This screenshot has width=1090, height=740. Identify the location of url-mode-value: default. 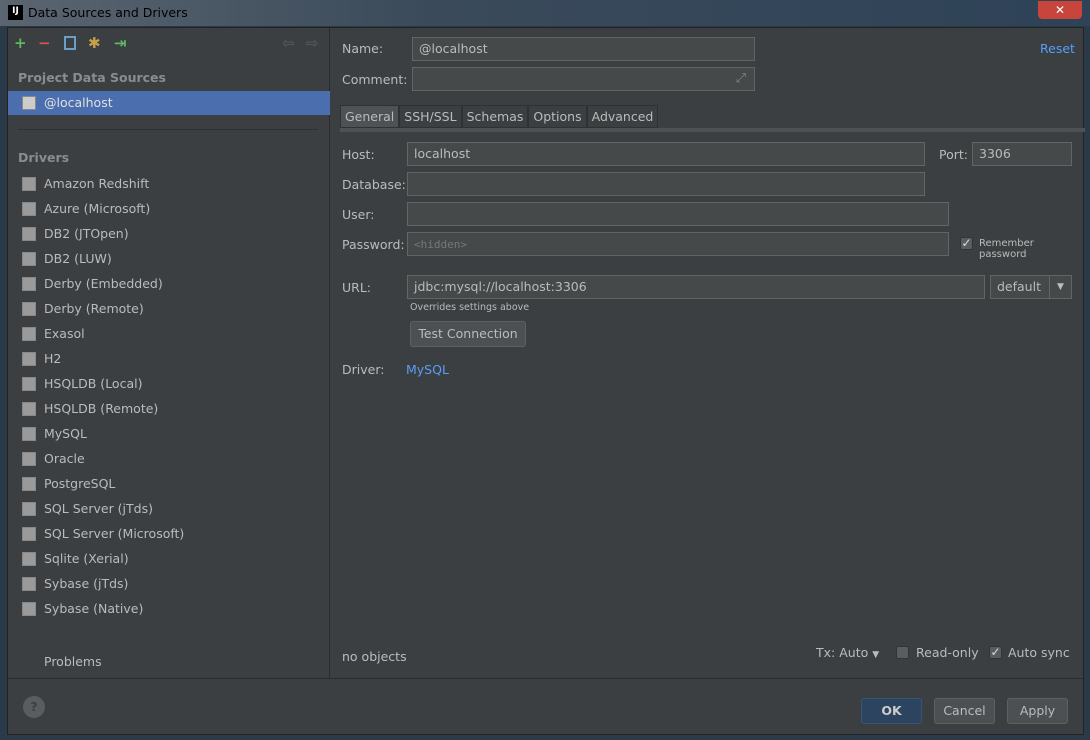
(1019, 286).